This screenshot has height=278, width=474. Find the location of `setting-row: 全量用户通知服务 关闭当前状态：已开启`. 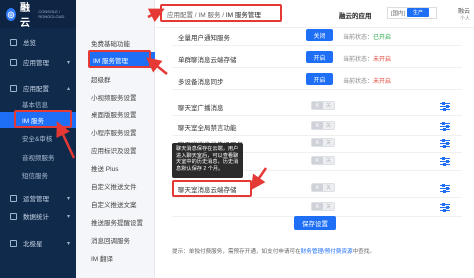

setting-row: 全量用户通知服务 关闭当前状态：已开启 is located at coordinates (317, 36).